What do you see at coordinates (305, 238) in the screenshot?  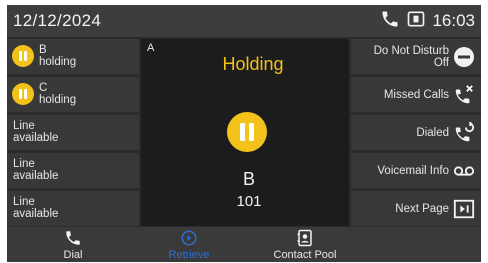 I see `contact-book-icon` at bounding box center [305, 238].